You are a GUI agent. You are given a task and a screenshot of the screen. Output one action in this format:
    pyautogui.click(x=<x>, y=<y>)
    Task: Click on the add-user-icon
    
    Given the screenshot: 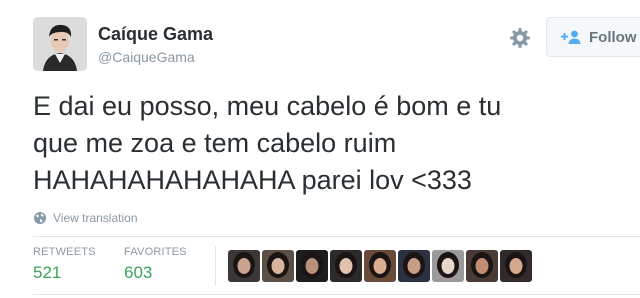 What is the action you would take?
    pyautogui.click(x=571, y=37)
    